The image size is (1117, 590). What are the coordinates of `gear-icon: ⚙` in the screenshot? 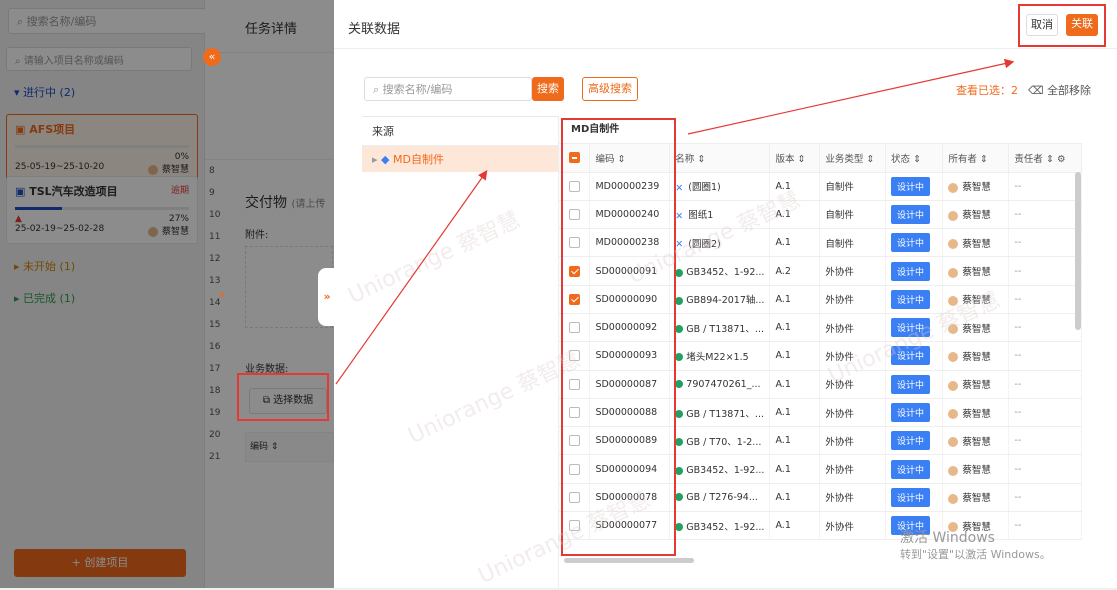 It's located at (1061, 159).